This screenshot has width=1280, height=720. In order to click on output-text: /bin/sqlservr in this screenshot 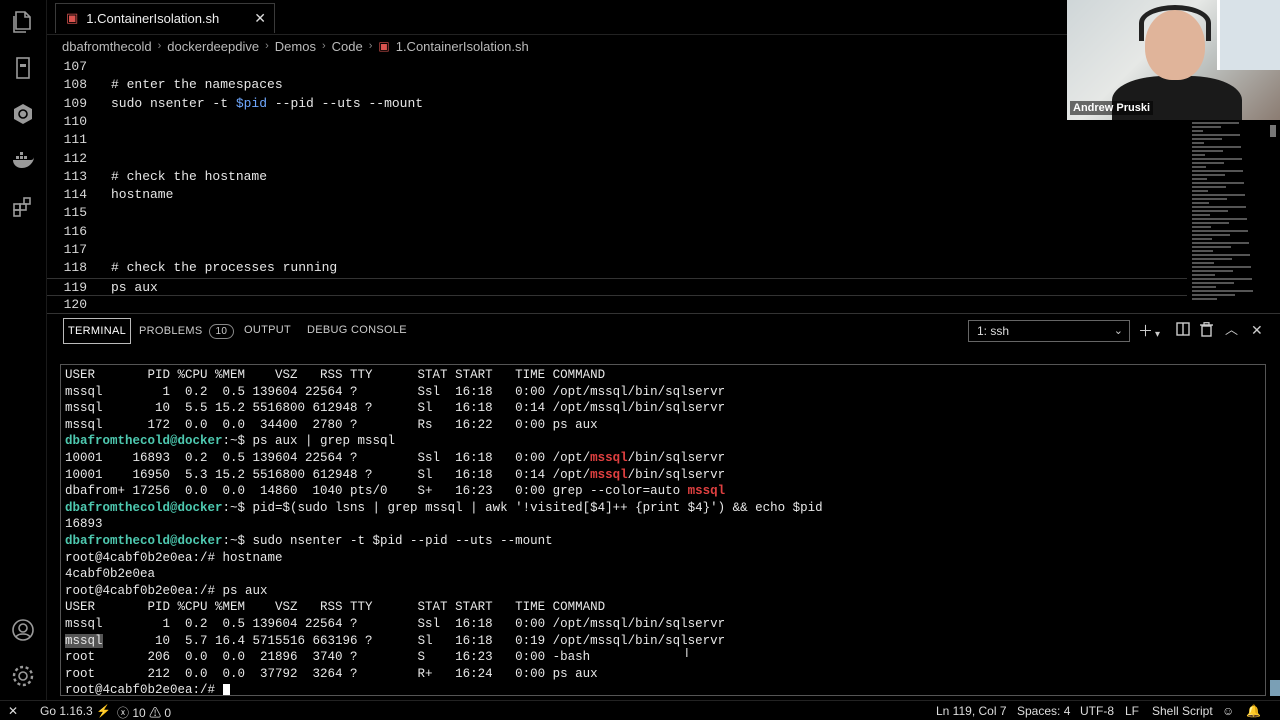, I will do `click(676, 458)`.